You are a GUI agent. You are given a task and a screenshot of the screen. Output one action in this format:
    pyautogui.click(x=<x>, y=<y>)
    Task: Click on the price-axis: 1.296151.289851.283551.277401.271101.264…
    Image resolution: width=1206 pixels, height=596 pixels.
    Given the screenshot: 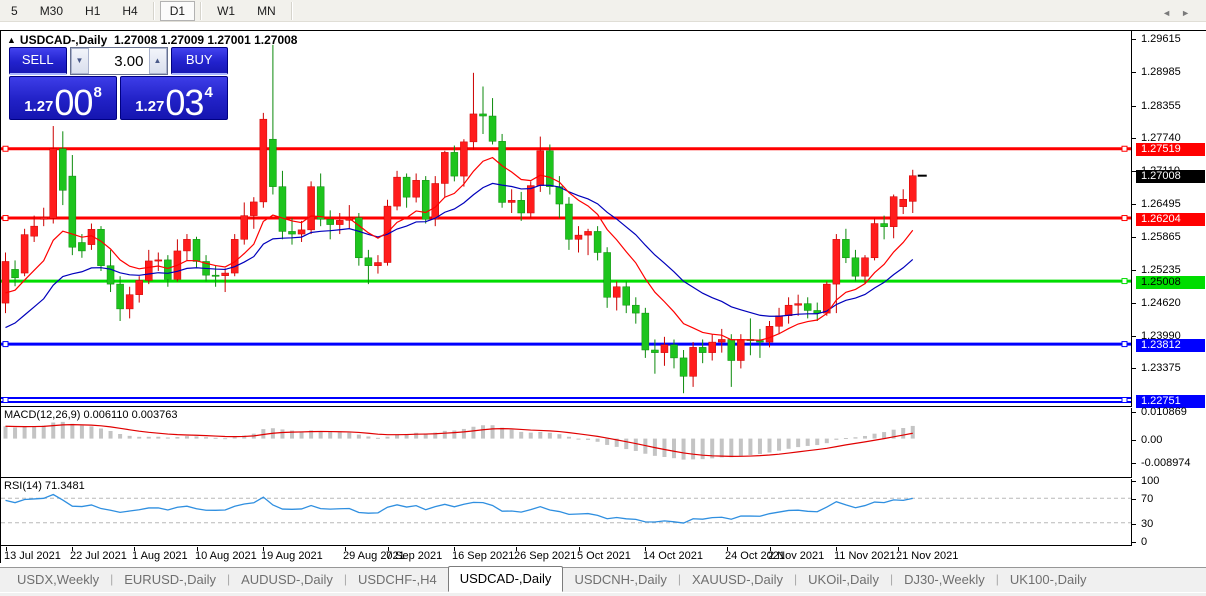 What is the action you would take?
    pyautogui.click(x=1169, y=297)
    